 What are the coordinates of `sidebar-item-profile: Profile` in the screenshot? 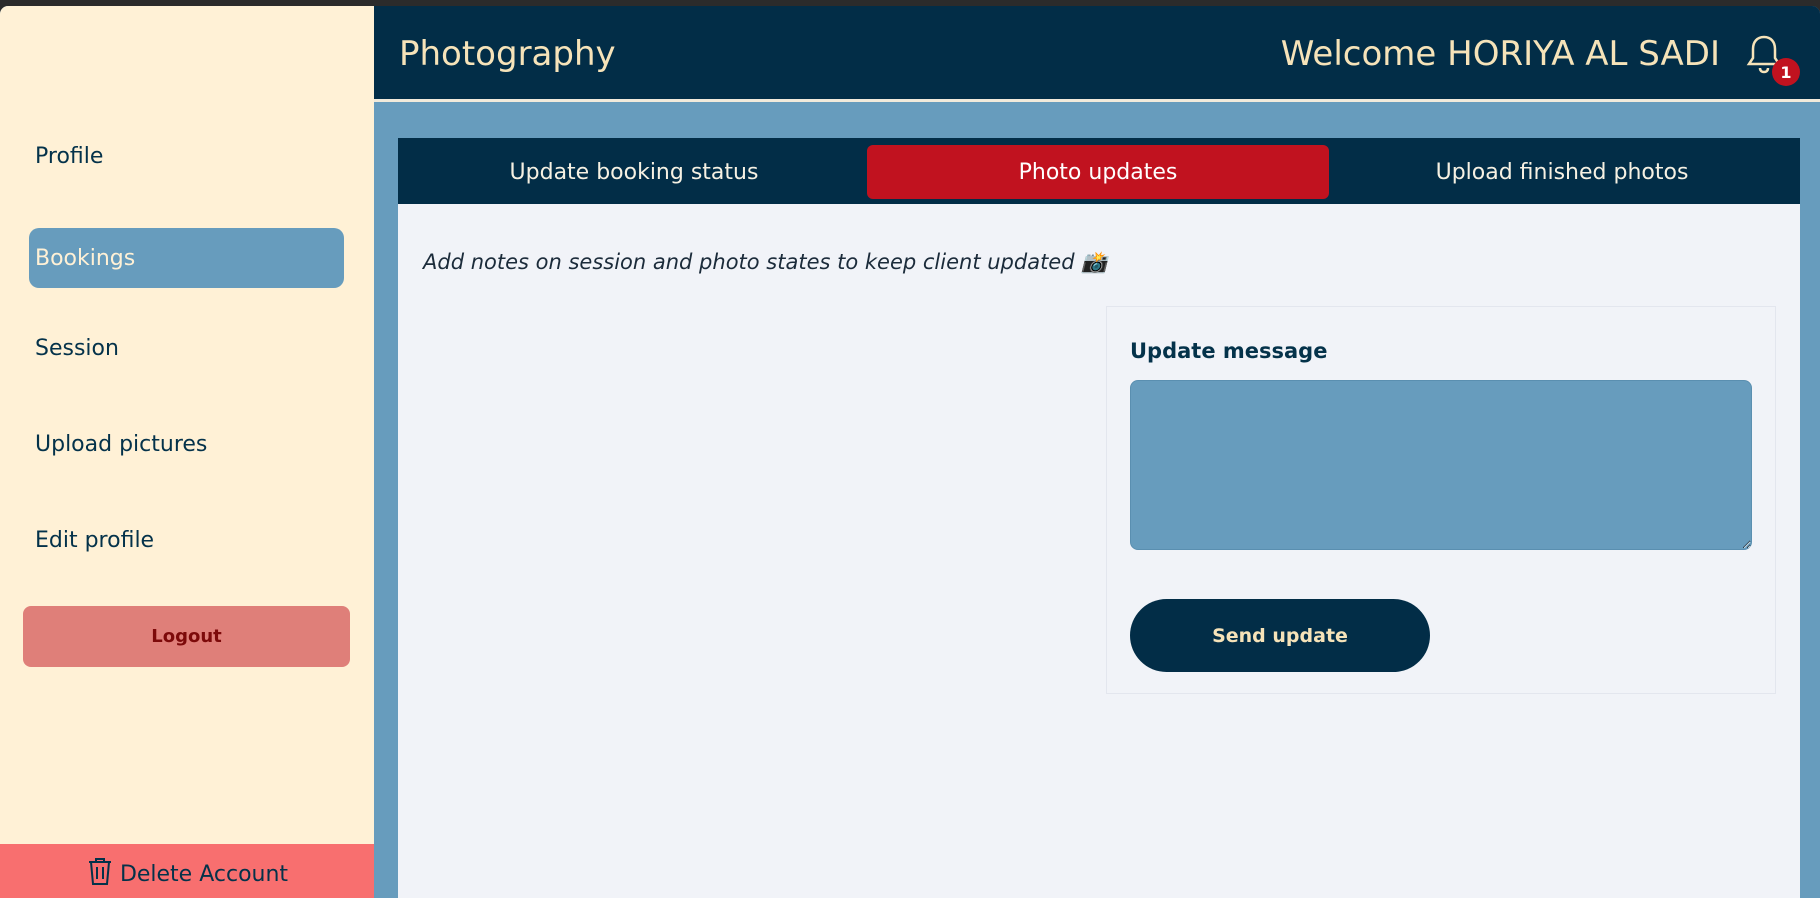 It's located at (186, 156).